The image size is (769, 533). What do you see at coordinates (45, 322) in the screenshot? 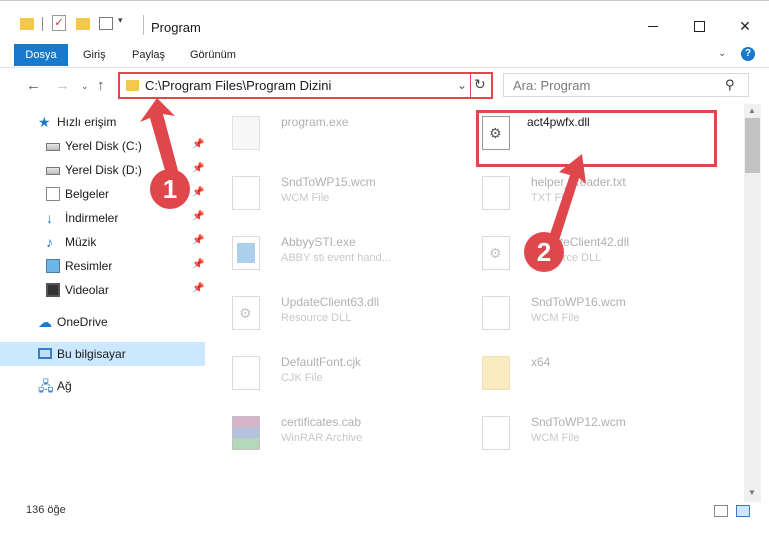
I see `onedrive-icon: ☁` at bounding box center [45, 322].